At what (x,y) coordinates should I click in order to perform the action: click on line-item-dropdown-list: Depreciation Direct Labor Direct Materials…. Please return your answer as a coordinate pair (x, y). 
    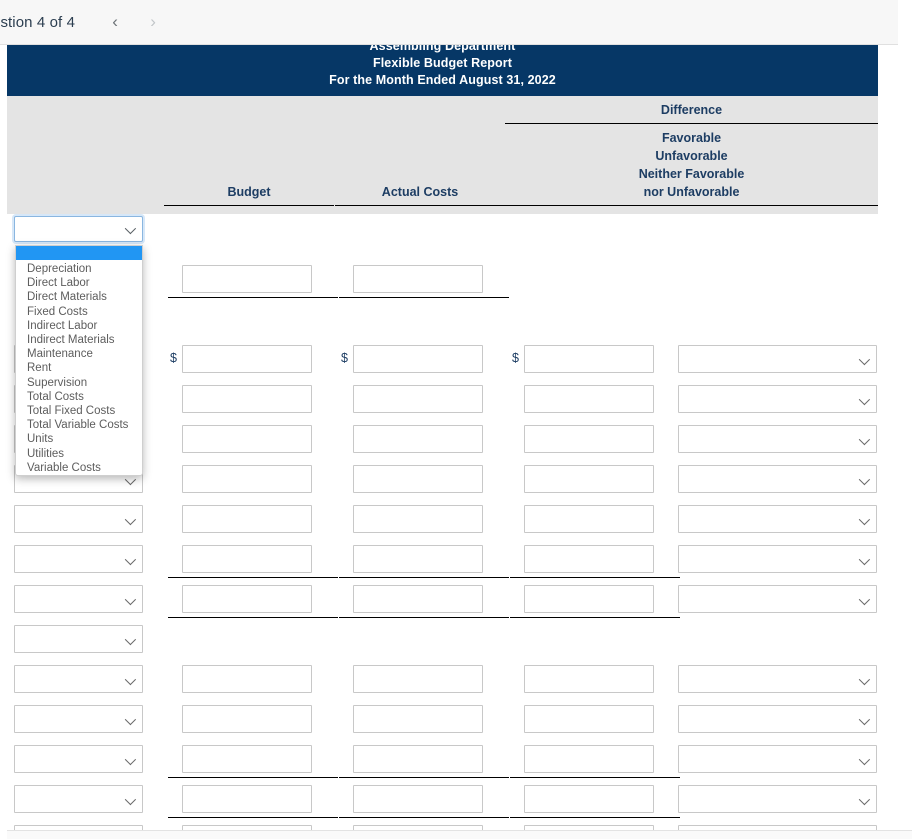
    Looking at the image, I should click on (79, 361).